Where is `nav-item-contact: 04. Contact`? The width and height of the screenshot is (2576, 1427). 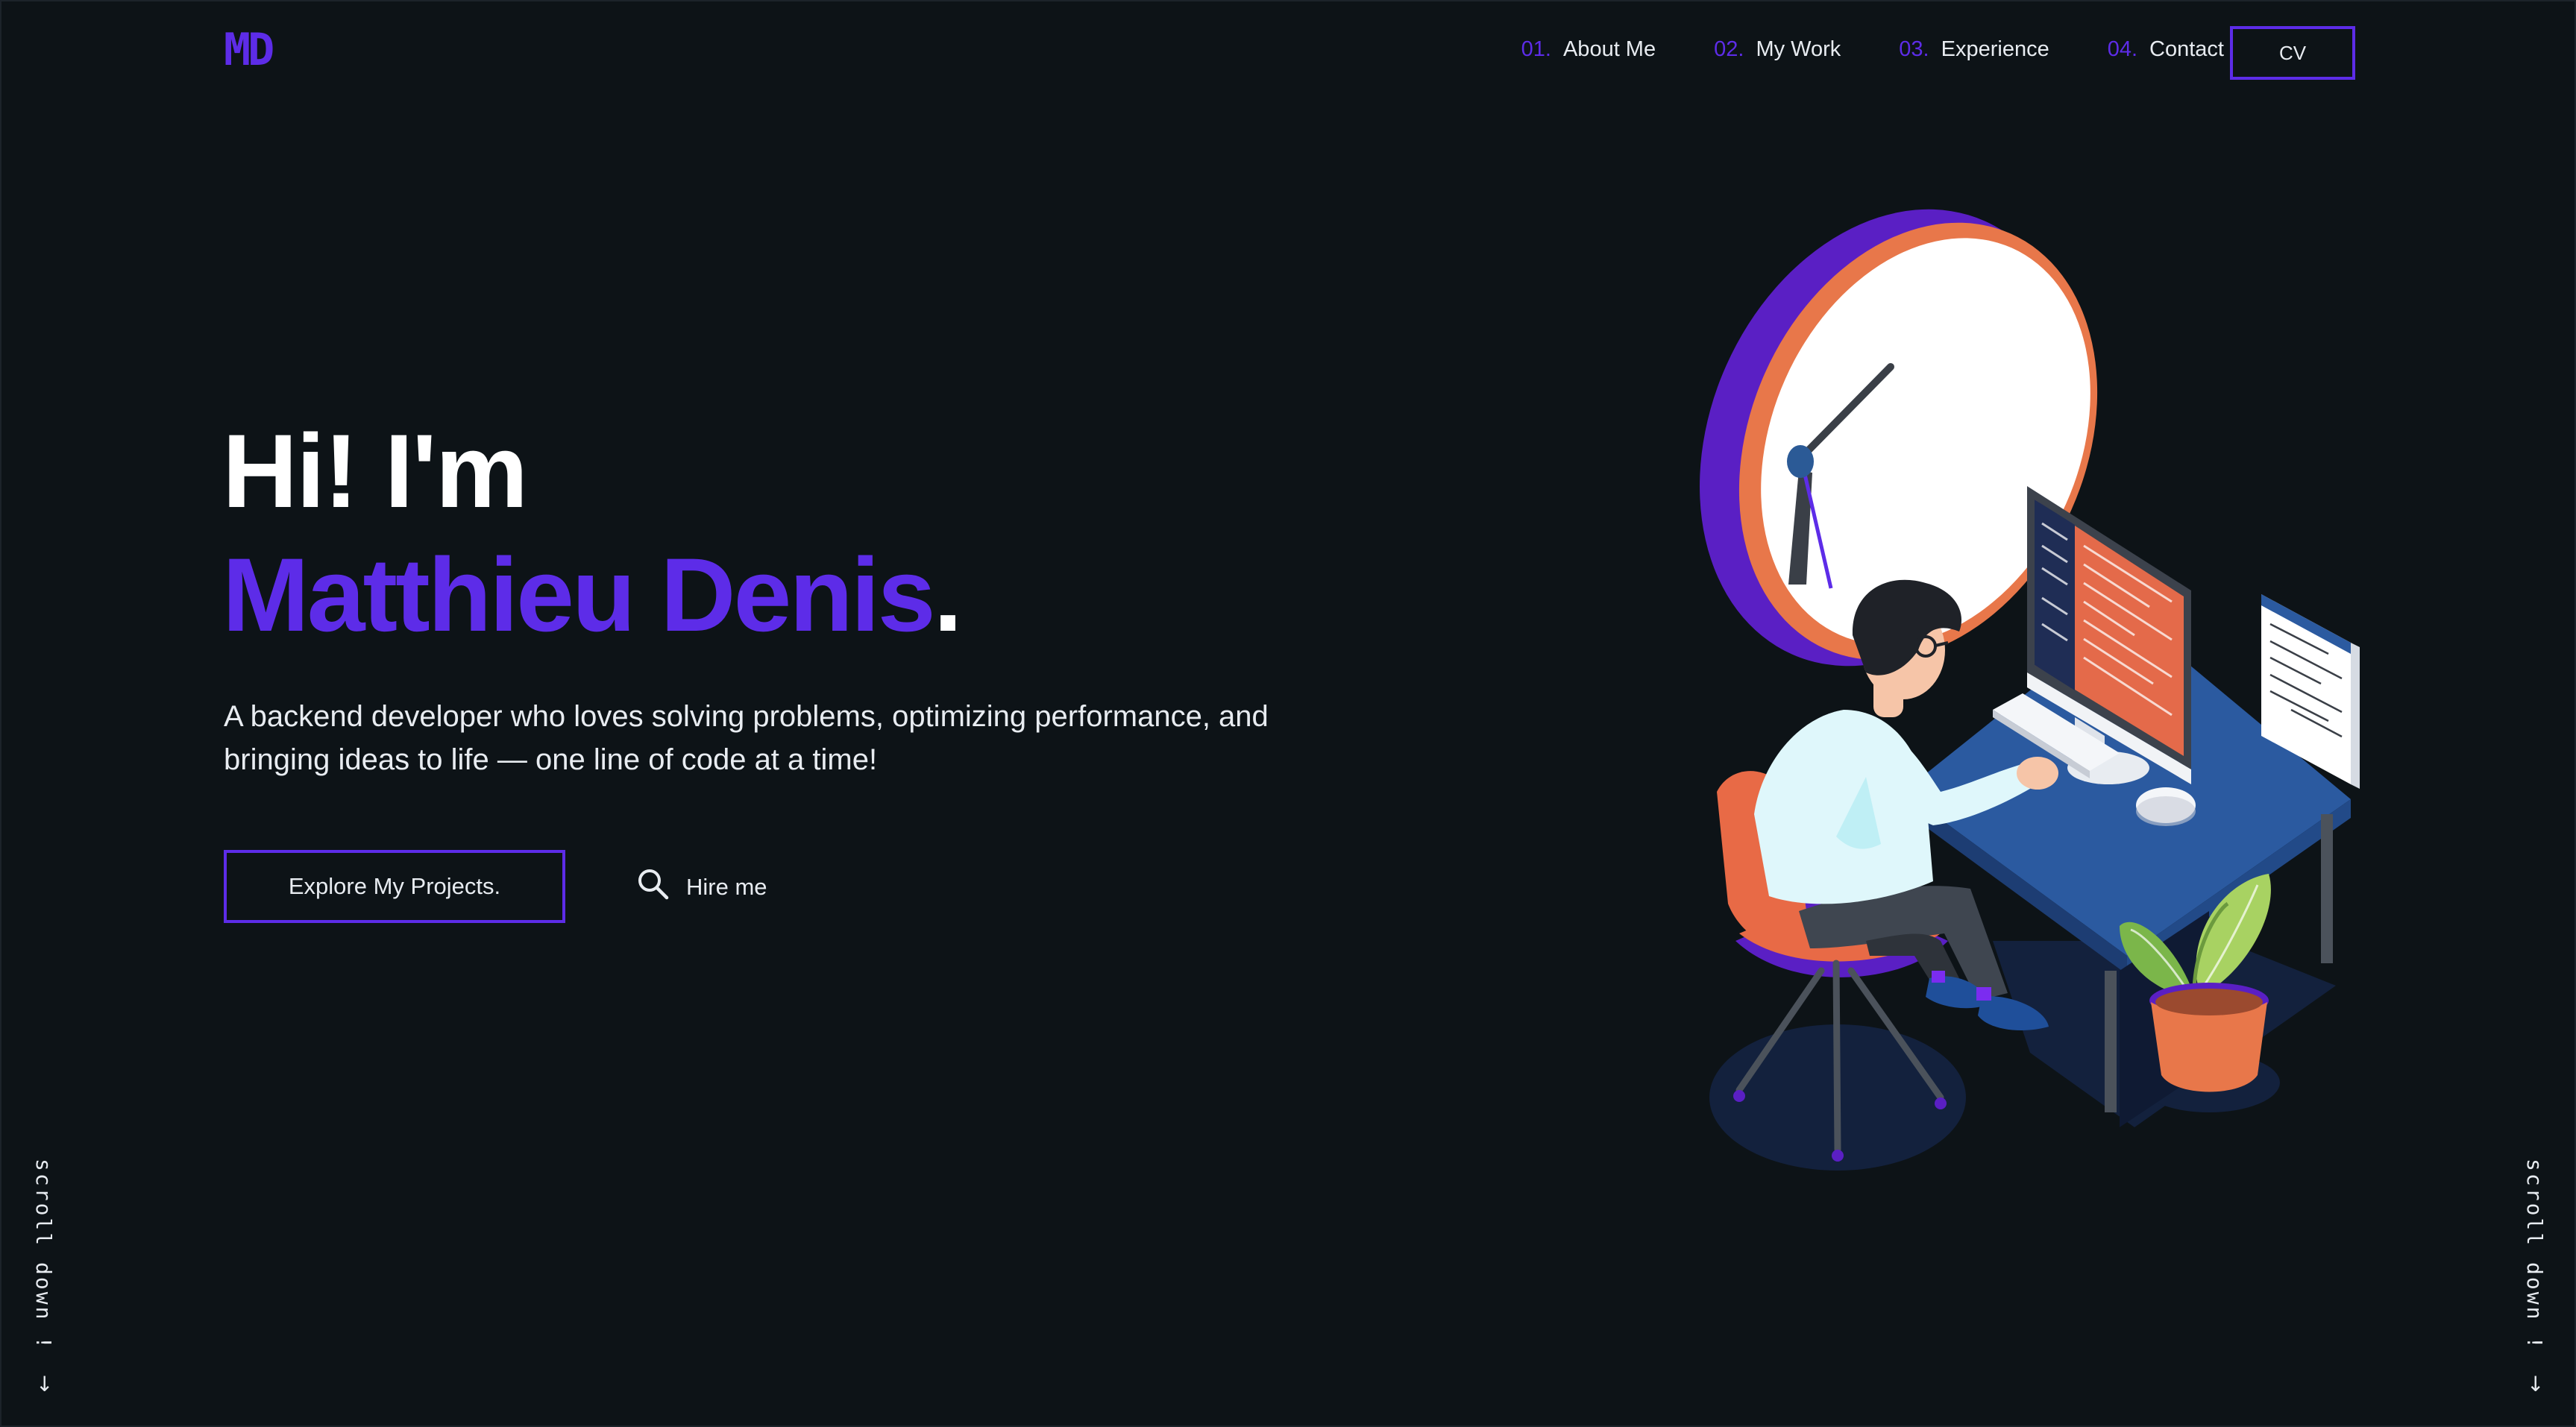 nav-item-contact: 04. Contact is located at coordinates (2166, 50).